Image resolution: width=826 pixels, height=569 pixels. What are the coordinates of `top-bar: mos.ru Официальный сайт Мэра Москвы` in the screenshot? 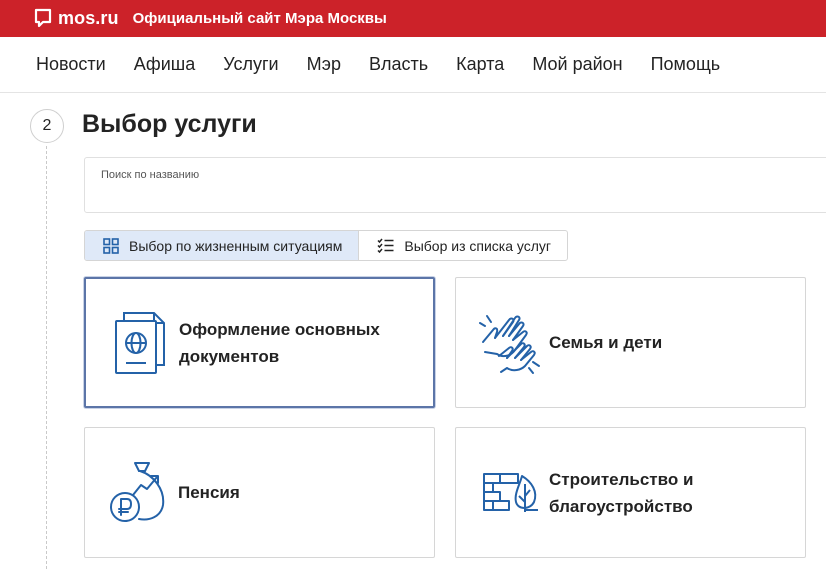 It's located at (413, 18).